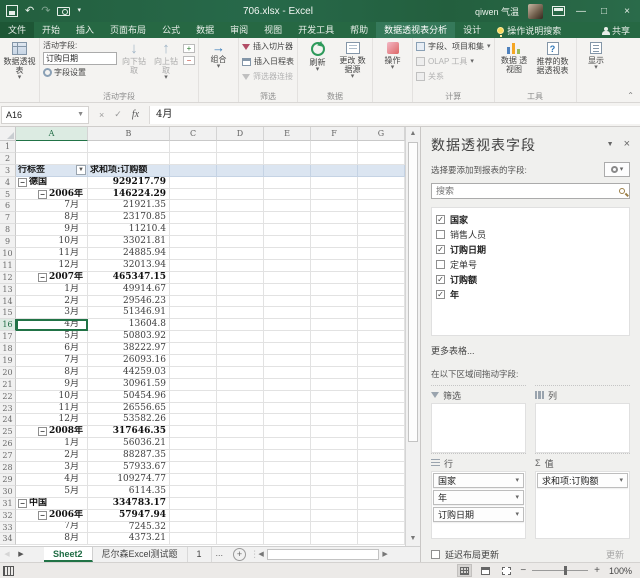 The height and width of the screenshot is (578, 640). Describe the element at coordinates (8, 325) in the screenshot. I see `row-header-16: 16` at that location.